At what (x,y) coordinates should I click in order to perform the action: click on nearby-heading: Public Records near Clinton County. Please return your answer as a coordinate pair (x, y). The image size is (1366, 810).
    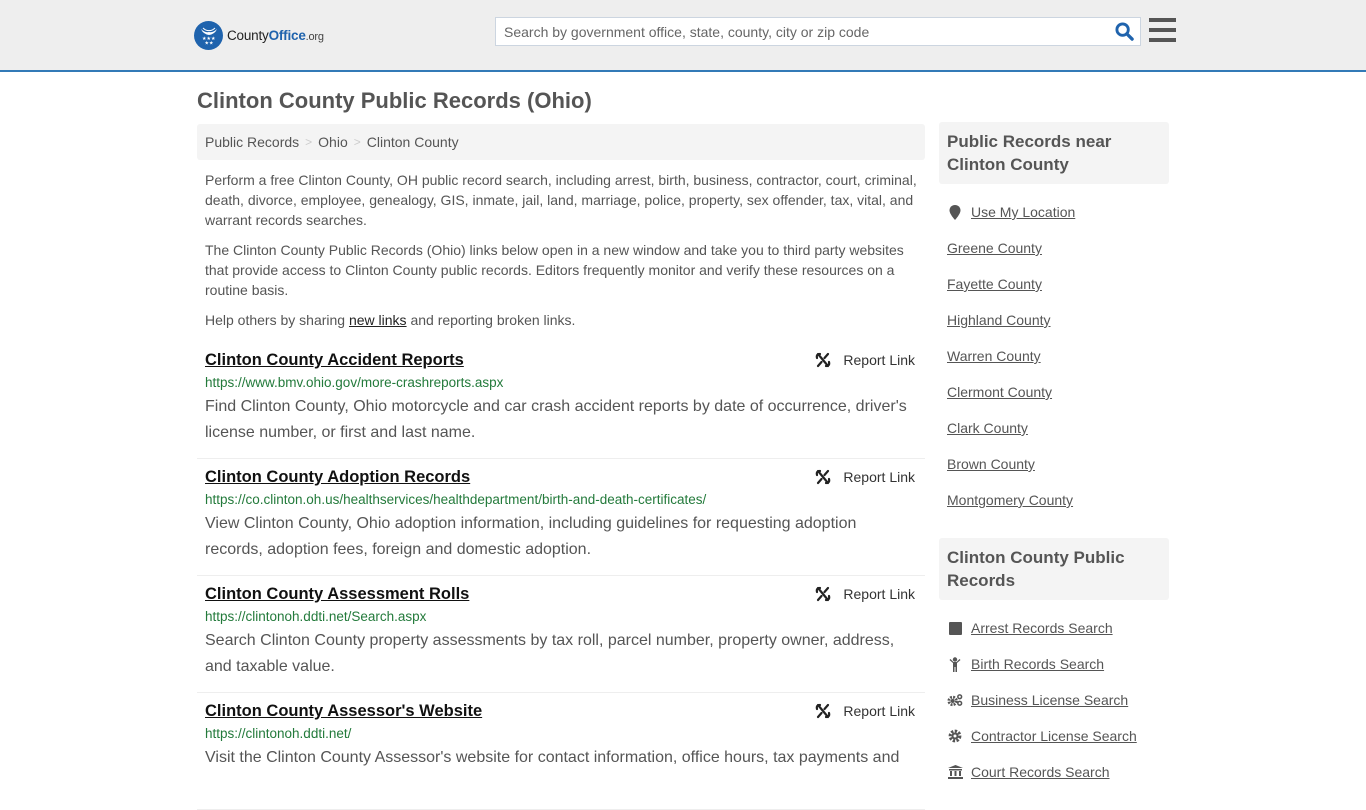
    Looking at the image, I should click on (1054, 153).